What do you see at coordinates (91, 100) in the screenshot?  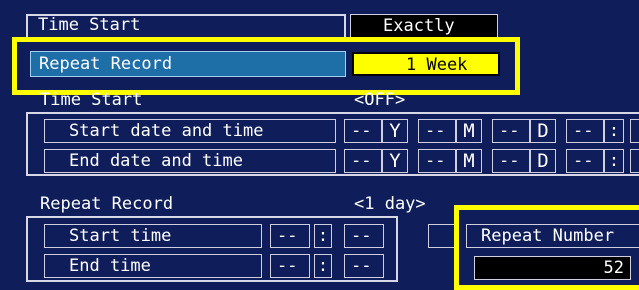 I see `time-start-section-title: Time Start` at bounding box center [91, 100].